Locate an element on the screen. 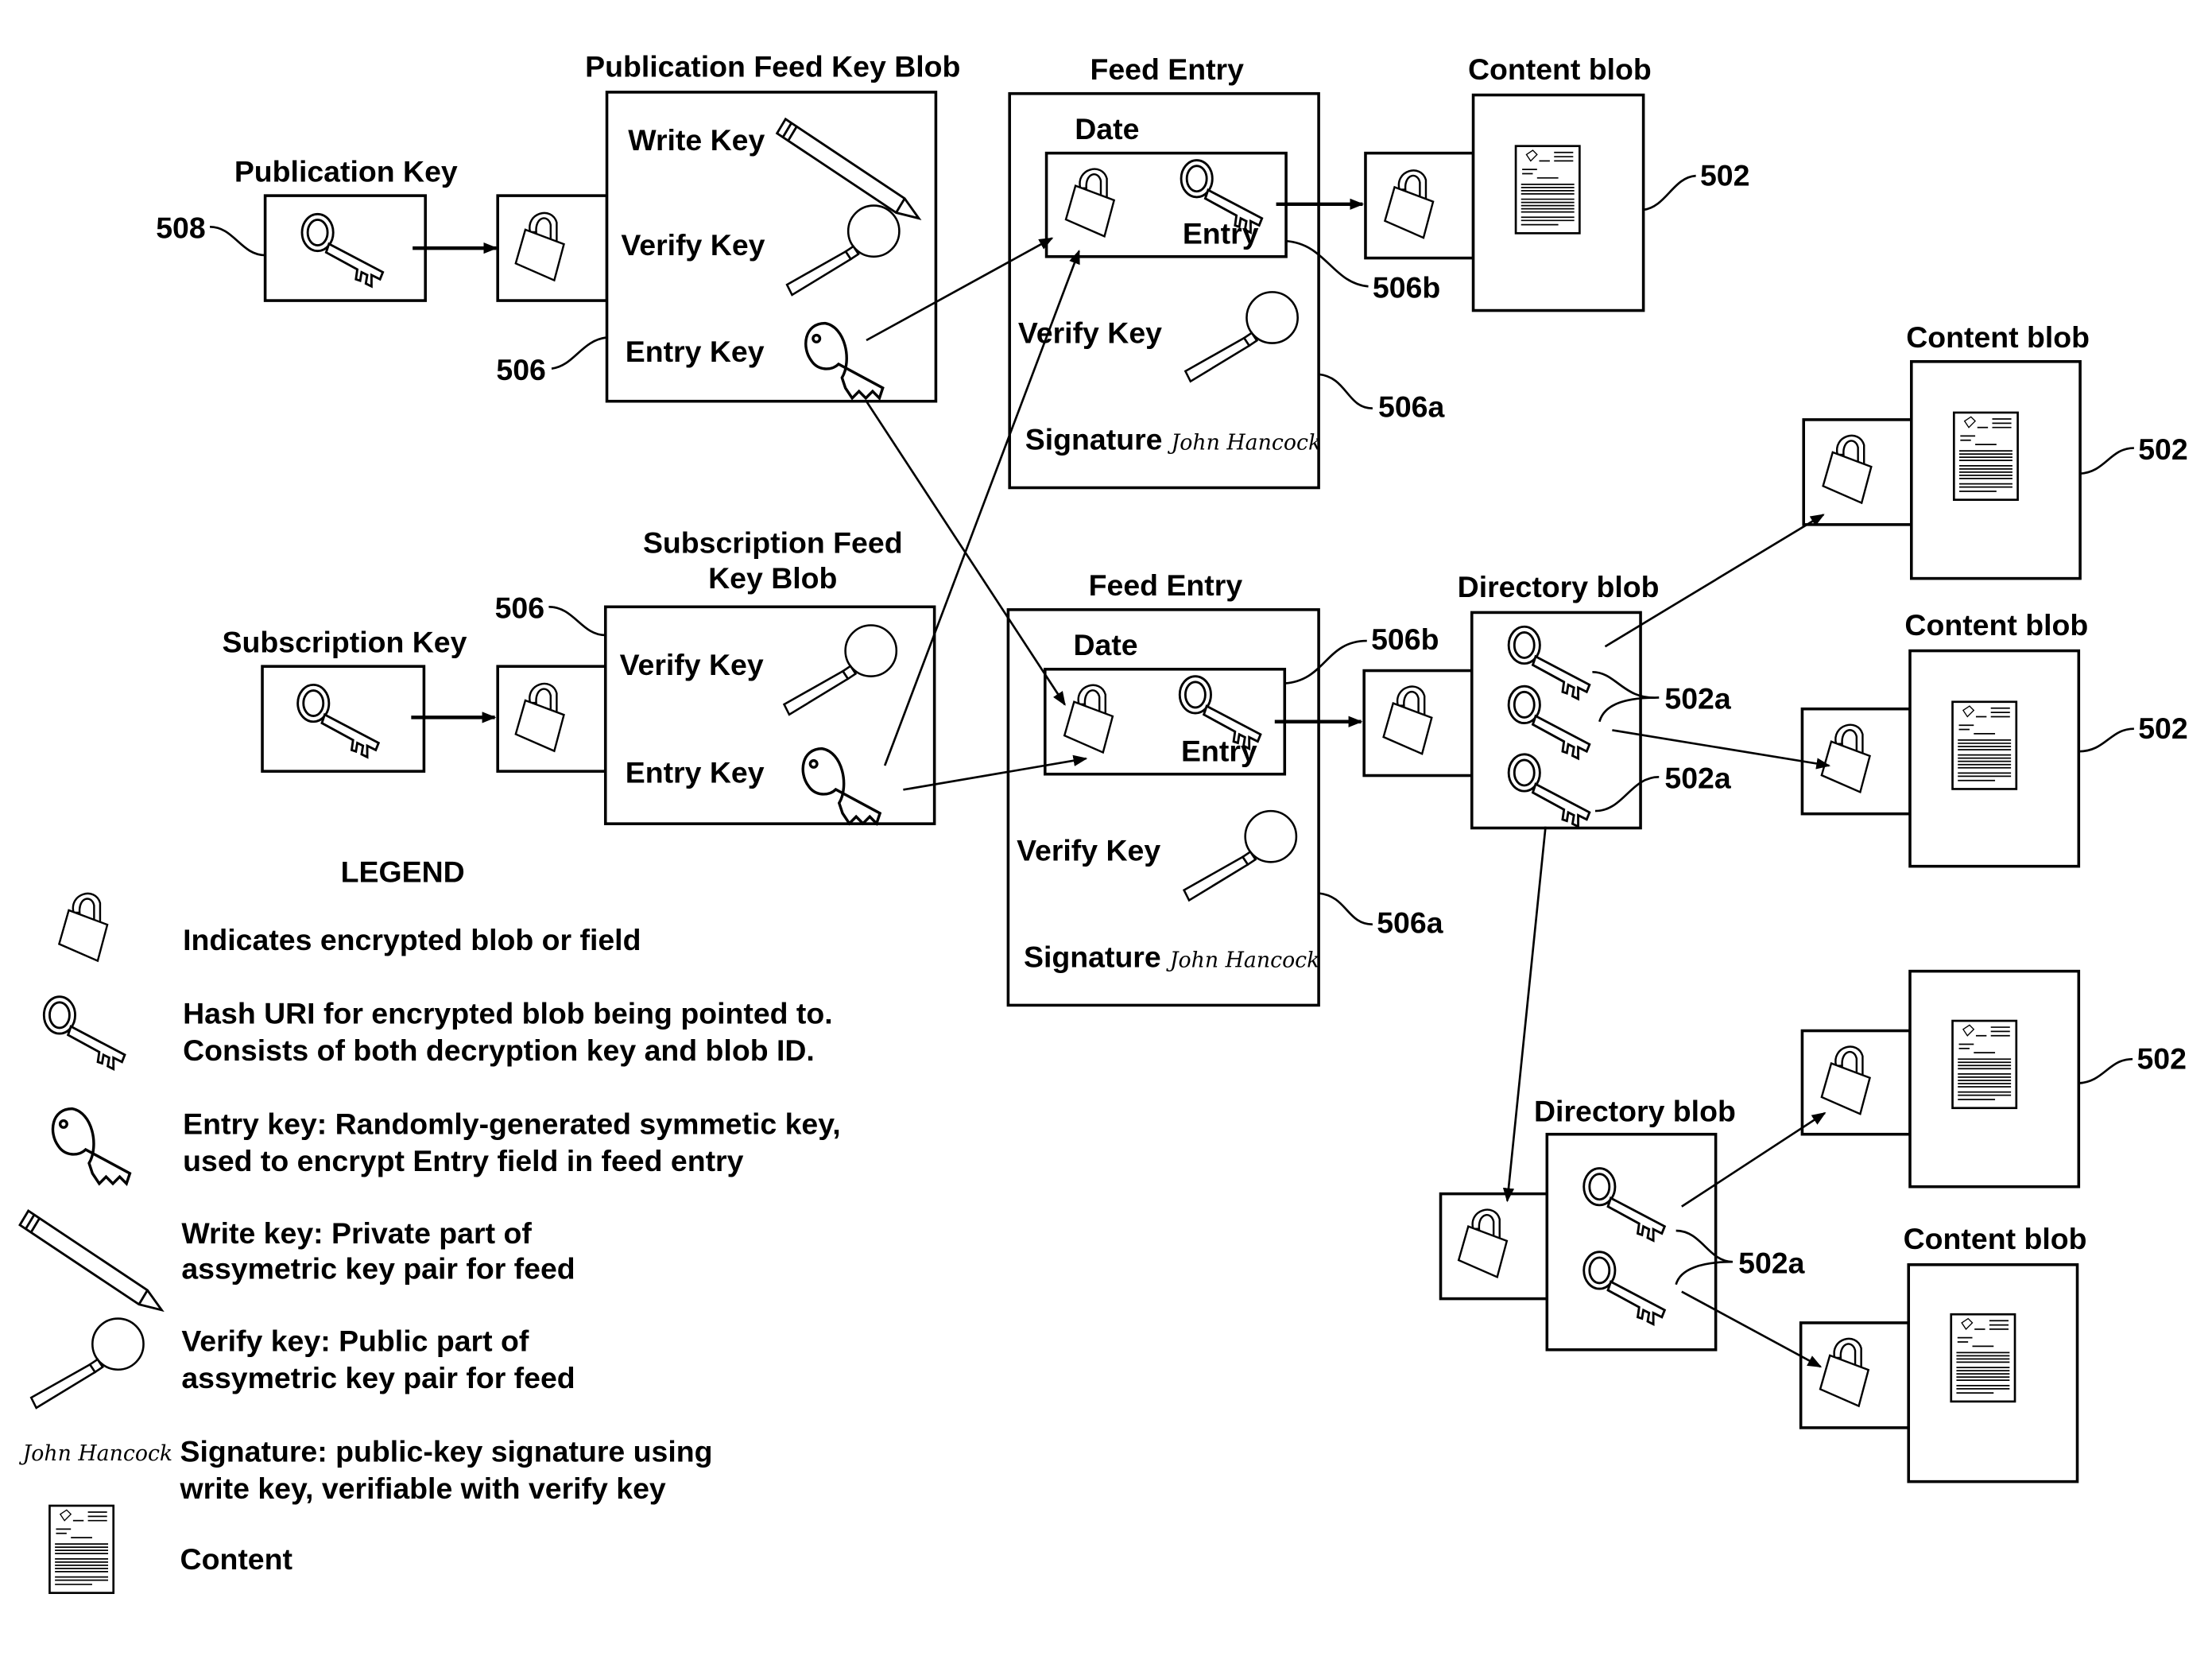 The height and width of the screenshot is (1656, 2212). subscription-feed-key-blob-title-1: Subscription Feed is located at coordinates (773, 543).